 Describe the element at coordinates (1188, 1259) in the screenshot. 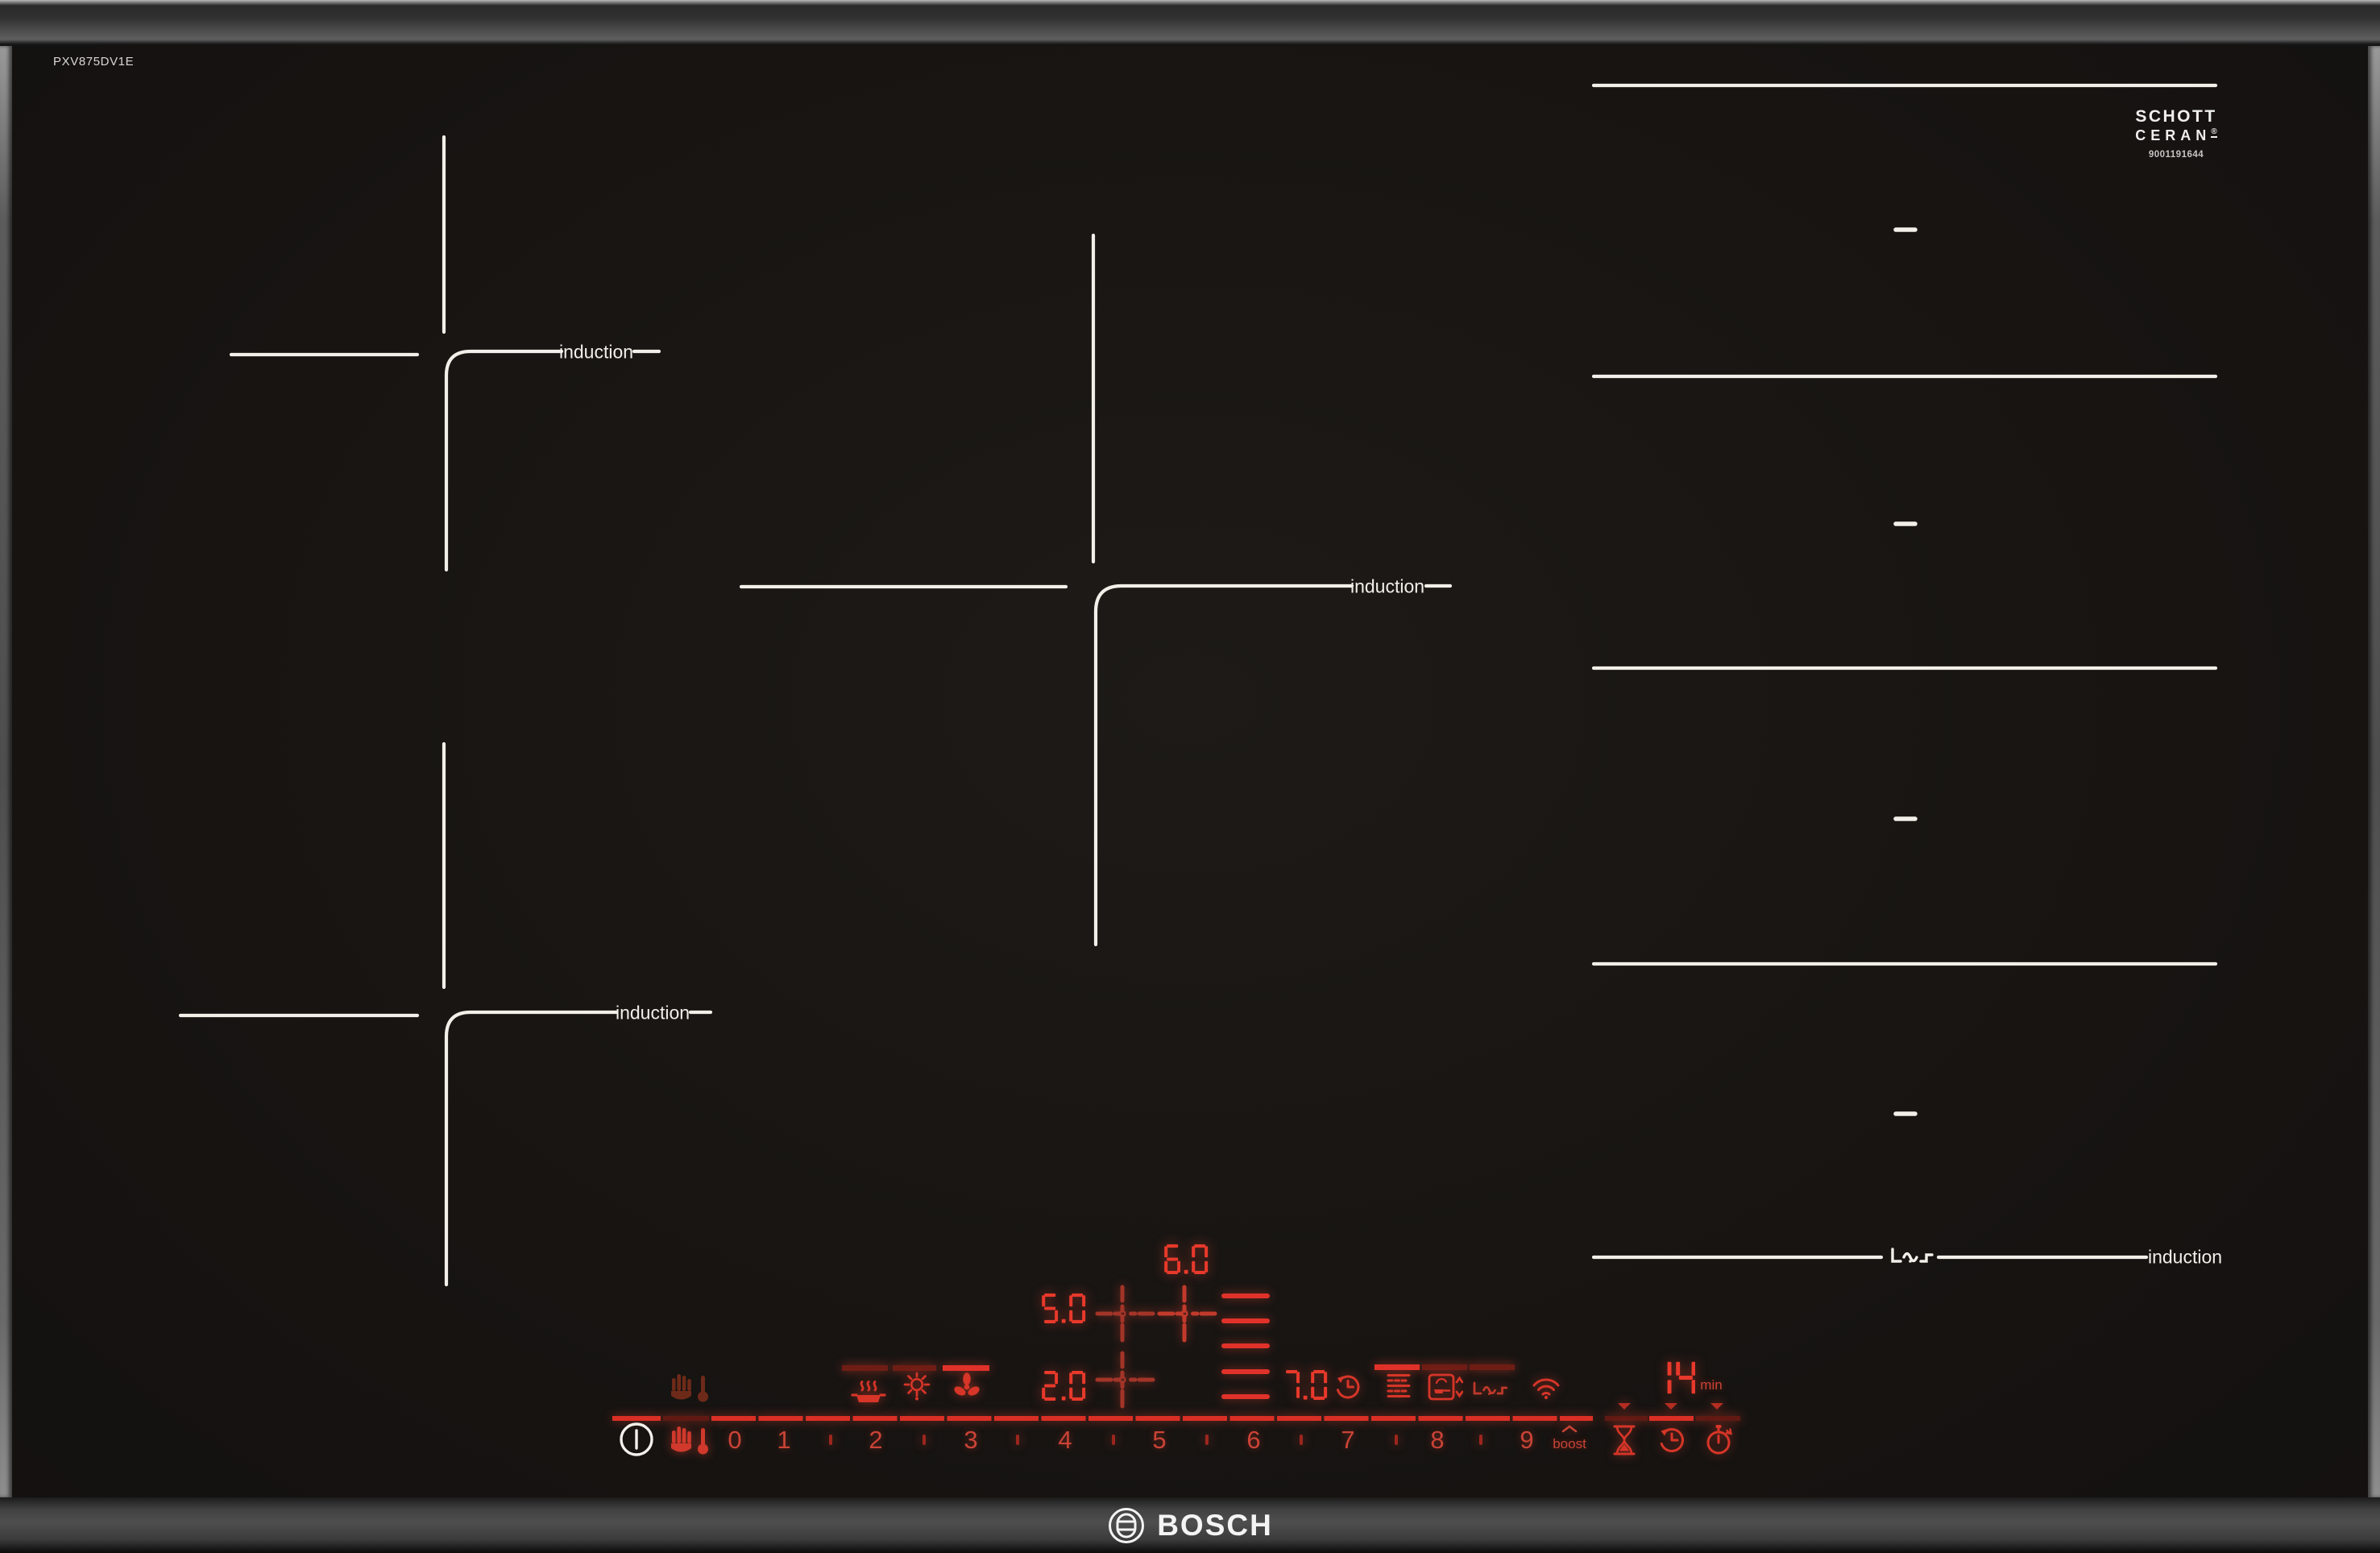

I see `display-rear-center-level` at that location.